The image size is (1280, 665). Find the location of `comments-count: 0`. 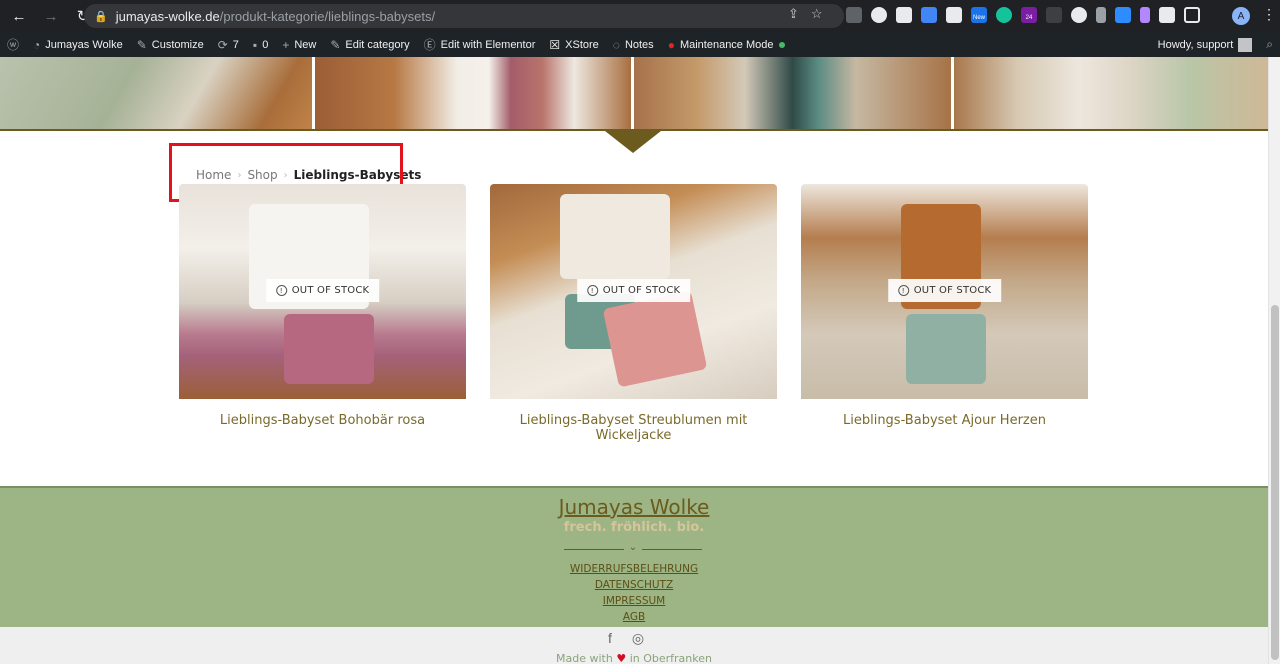

comments-count: 0 is located at coordinates (265, 44).